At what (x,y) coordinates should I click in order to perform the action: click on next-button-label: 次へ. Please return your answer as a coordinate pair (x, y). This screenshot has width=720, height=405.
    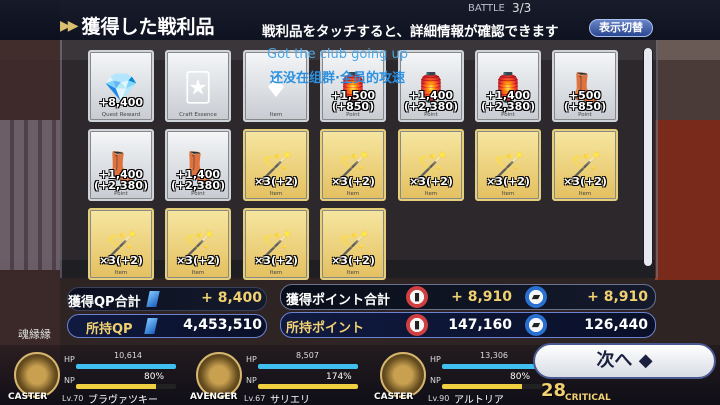
    Looking at the image, I should click on (614, 360).